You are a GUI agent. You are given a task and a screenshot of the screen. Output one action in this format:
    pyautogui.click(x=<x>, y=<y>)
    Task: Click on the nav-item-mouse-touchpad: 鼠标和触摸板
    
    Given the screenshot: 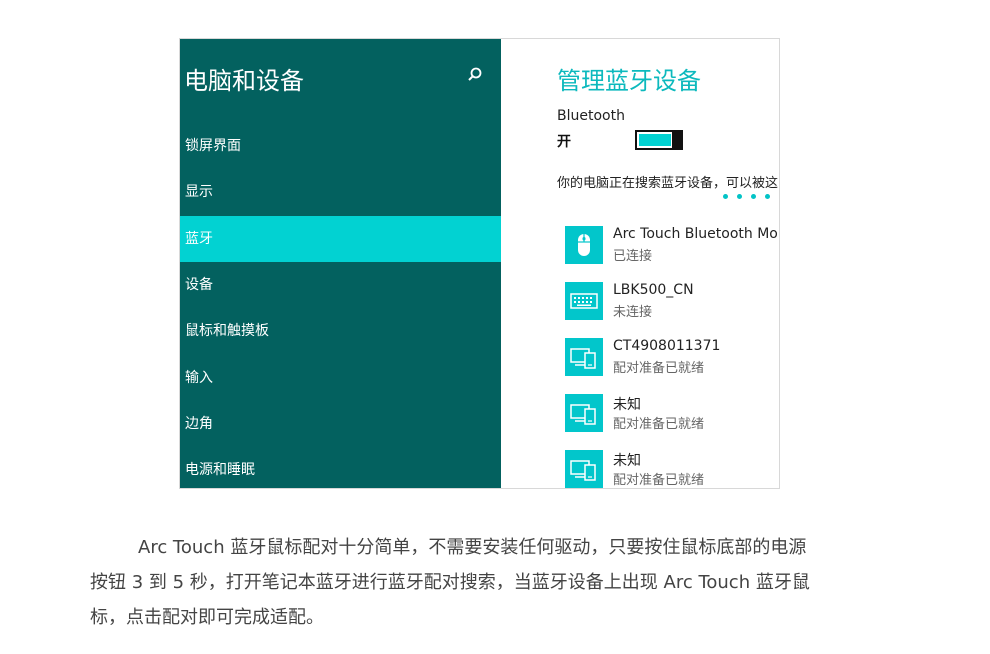 What is the action you would take?
    pyautogui.click(x=340, y=331)
    